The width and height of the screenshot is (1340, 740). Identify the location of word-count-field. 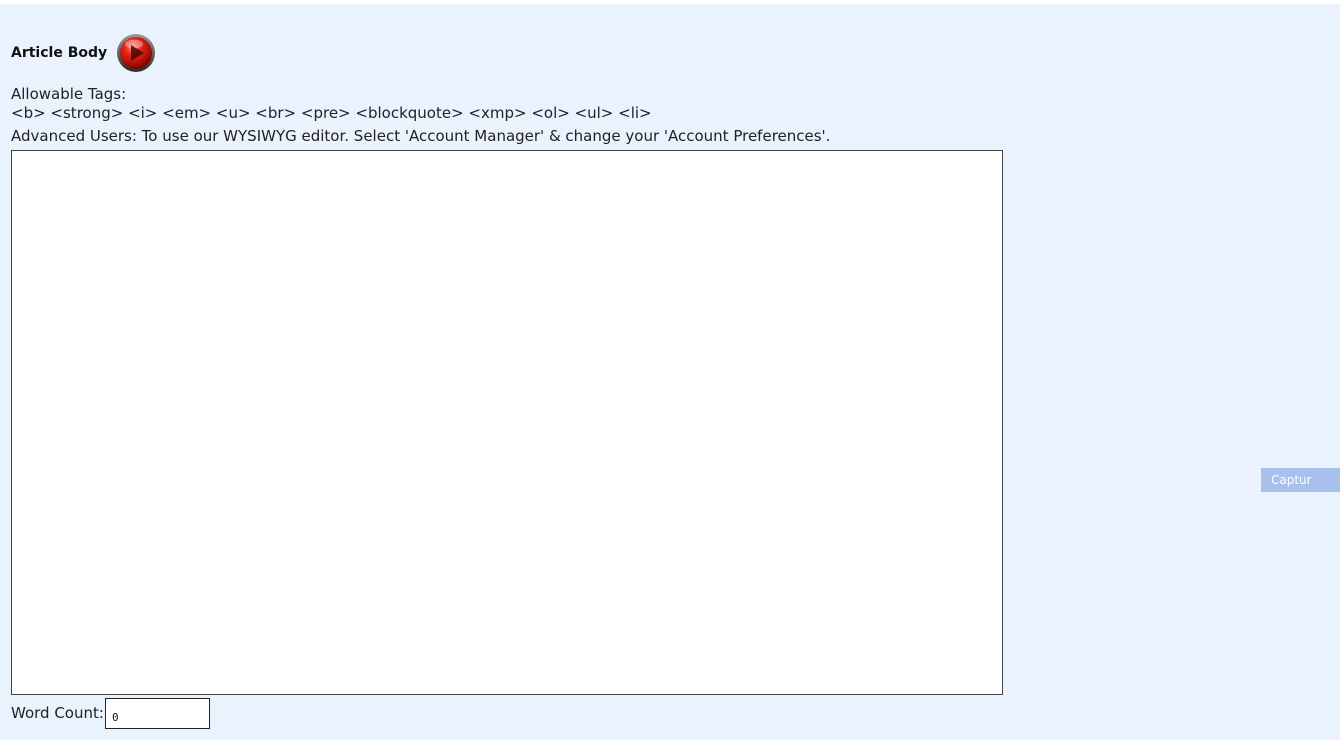
(157, 713).